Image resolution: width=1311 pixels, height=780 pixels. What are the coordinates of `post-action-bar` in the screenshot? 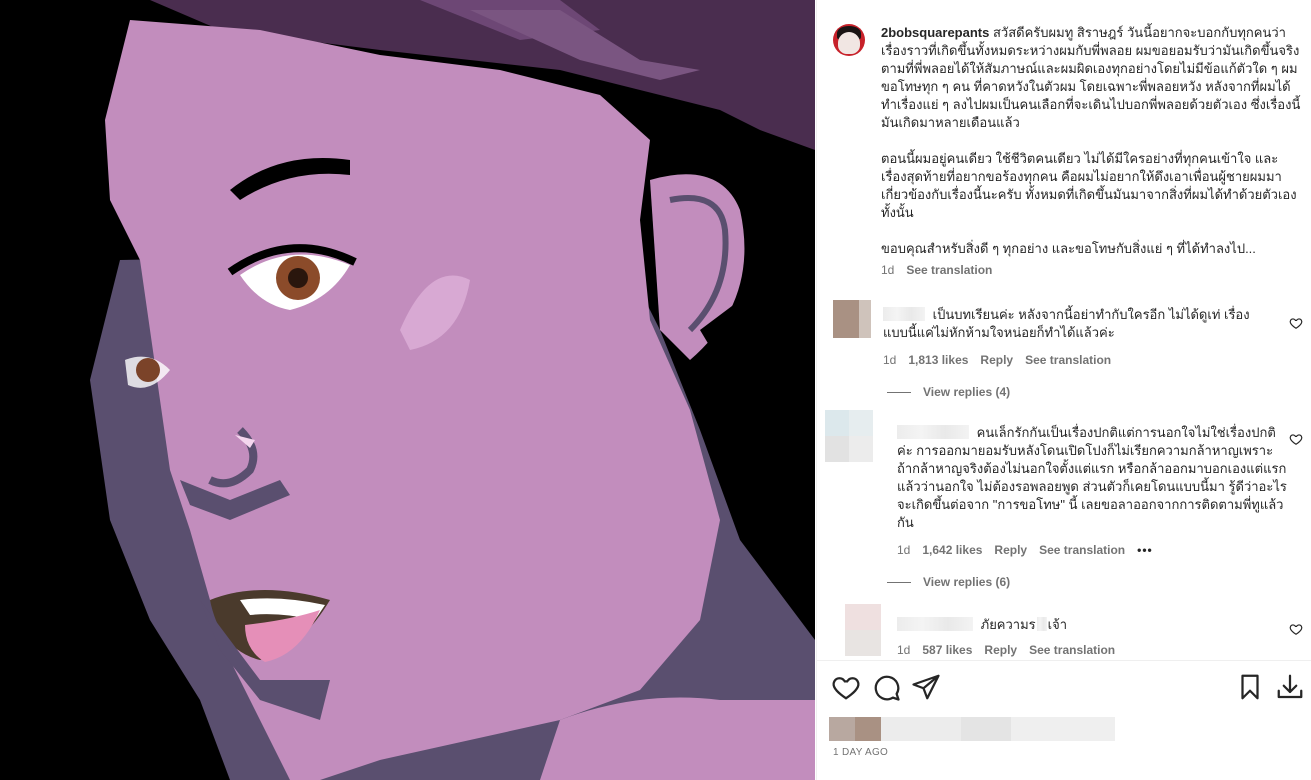 It's located at (1064, 687).